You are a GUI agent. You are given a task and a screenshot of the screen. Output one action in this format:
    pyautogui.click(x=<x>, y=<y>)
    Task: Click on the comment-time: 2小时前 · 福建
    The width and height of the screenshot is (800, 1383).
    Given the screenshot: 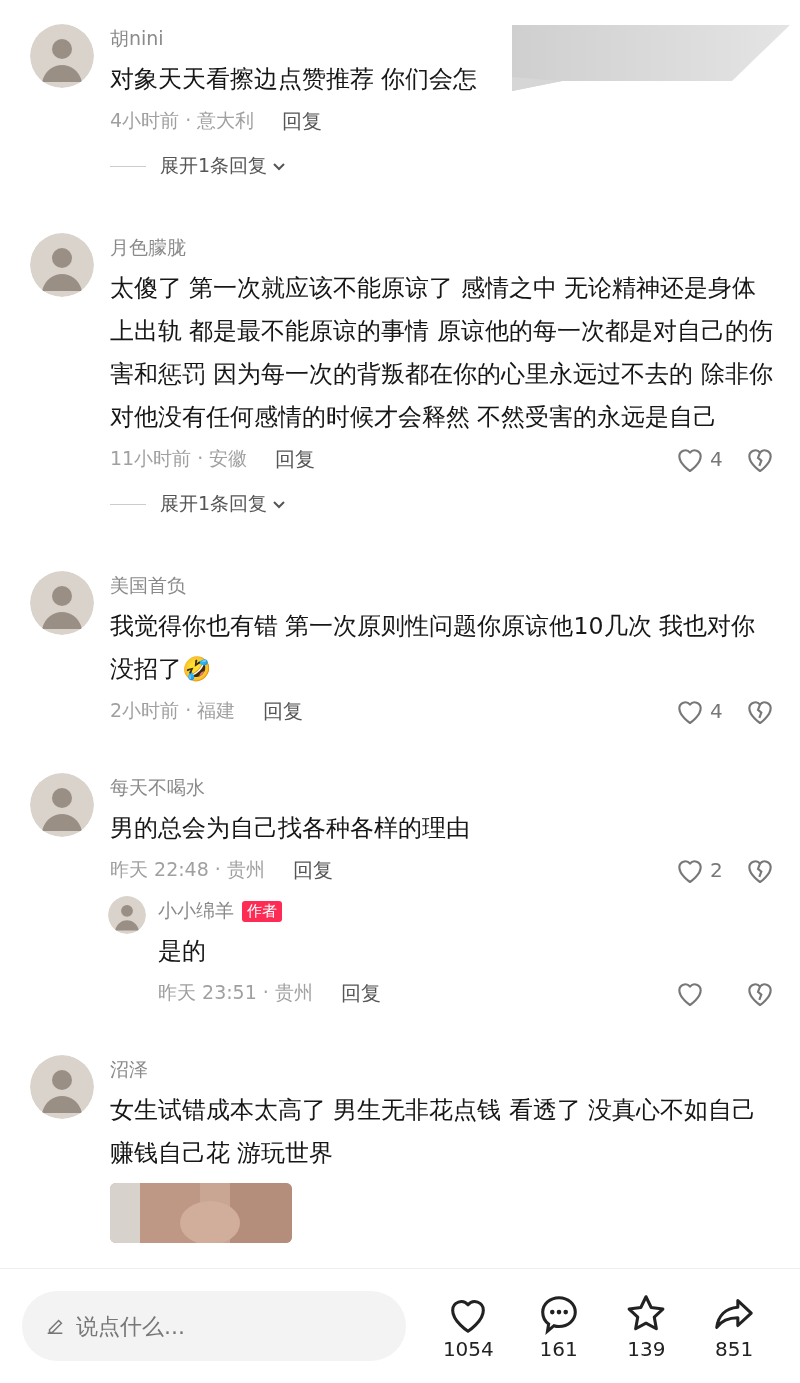 What is the action you would take?
    pyautogui.click(x=173, y=710)
    